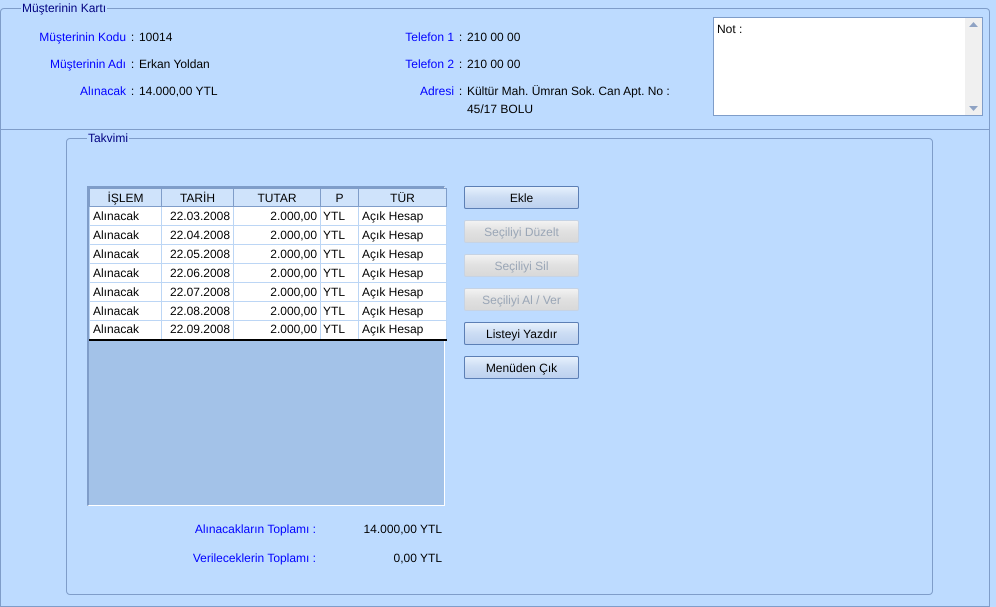 This screenshot has height=607, width=996. Describe the element at coordinates (108, 138) in the screenshot. I see `group-title: Takvimi` at that location.